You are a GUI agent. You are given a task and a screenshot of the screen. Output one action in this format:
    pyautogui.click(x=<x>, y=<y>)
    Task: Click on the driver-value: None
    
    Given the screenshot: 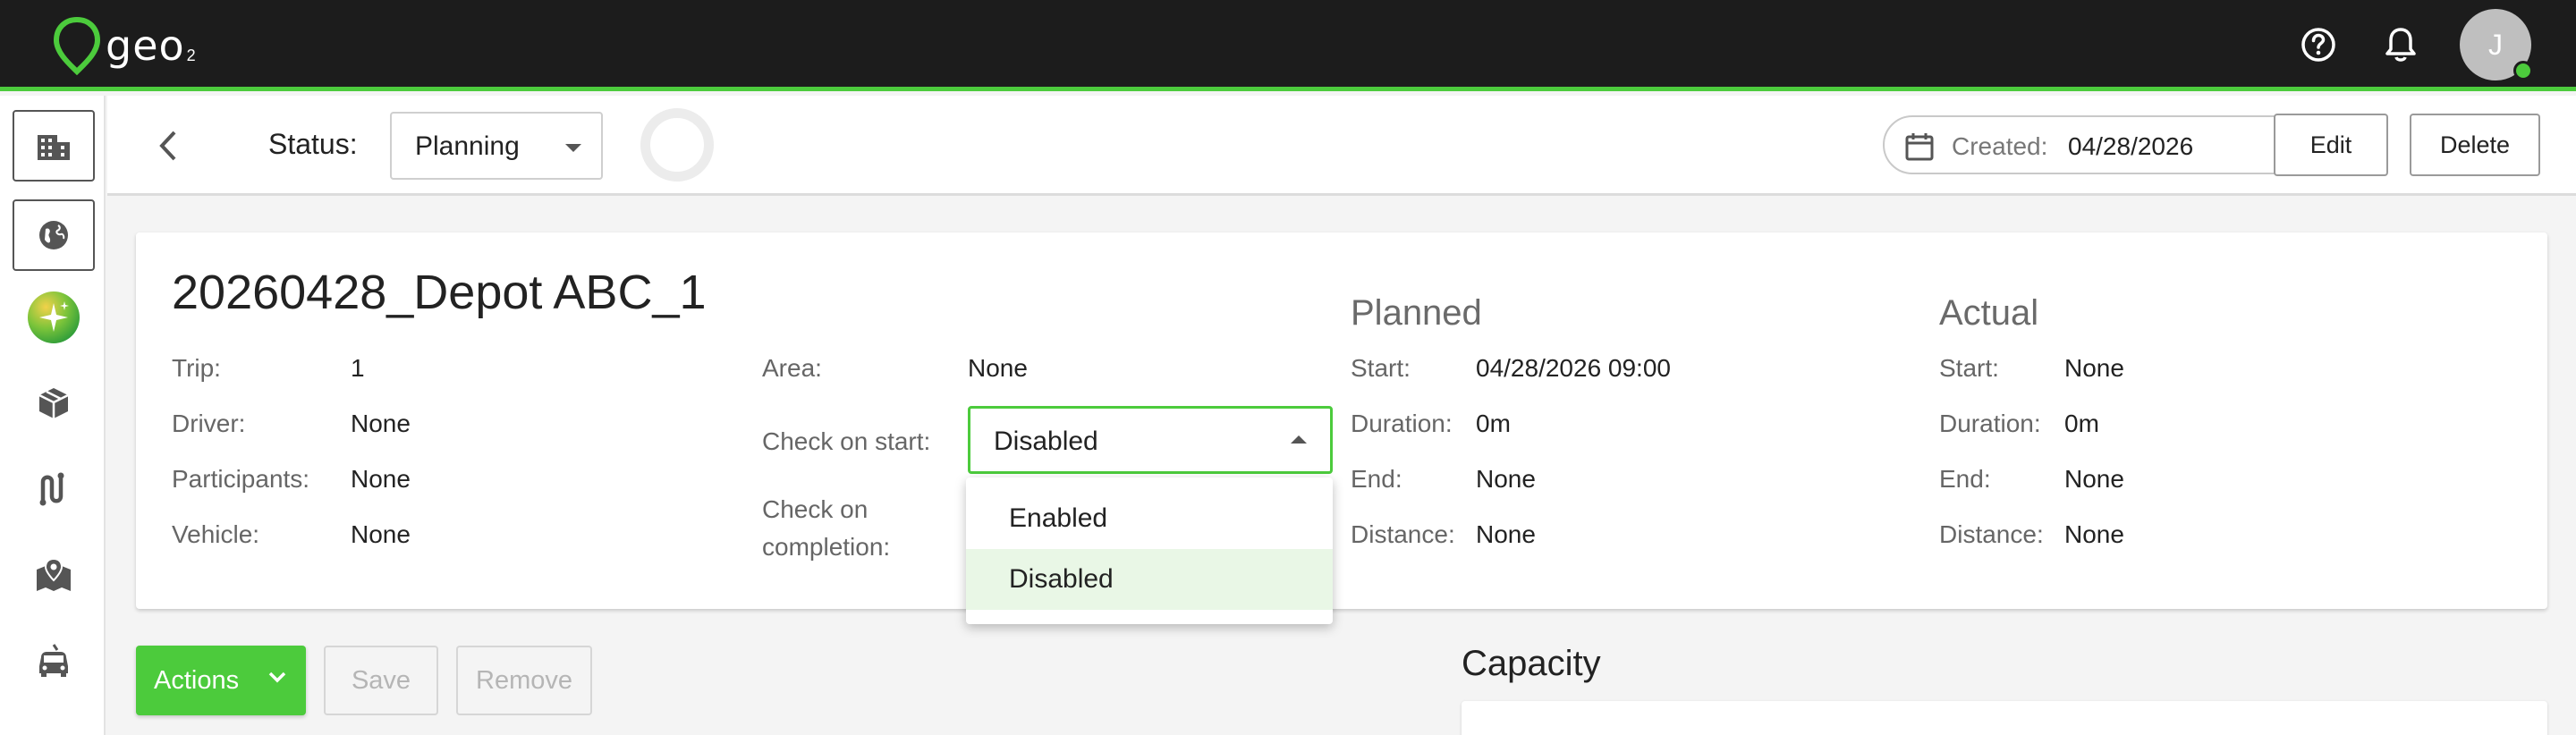 What is the action you would take?
    pyautogui.click(x=381, y=424)
    